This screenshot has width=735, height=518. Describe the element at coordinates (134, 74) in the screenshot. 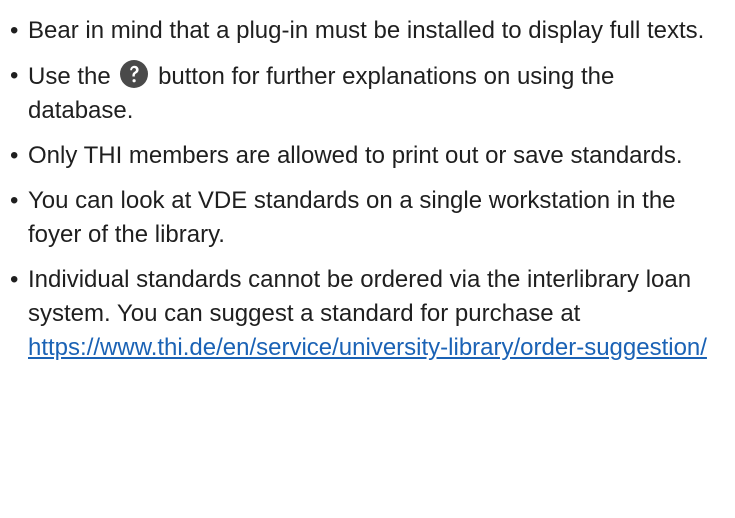

I see `question-circle-icon` at that location.